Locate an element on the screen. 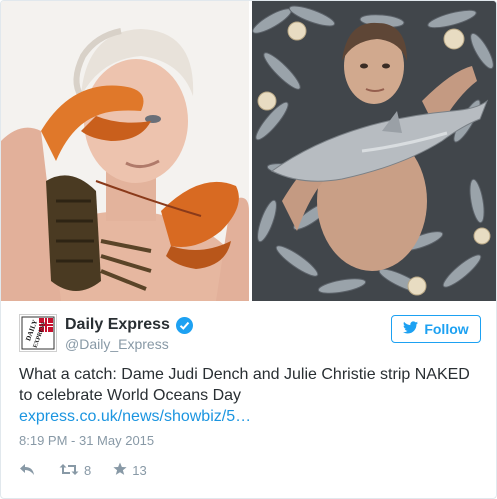  bird-icon is located at coordinates (411, 329).